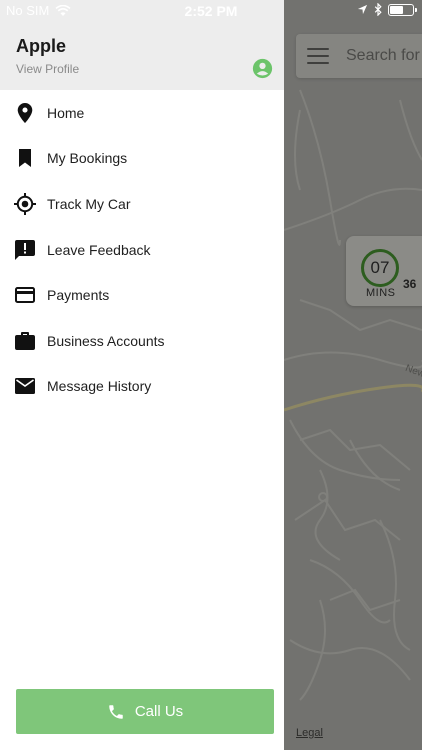  Describe the element at coordinates (142, 204) in the screenshot. I see `menu-item-track-my-car: Track My Car` at that location.